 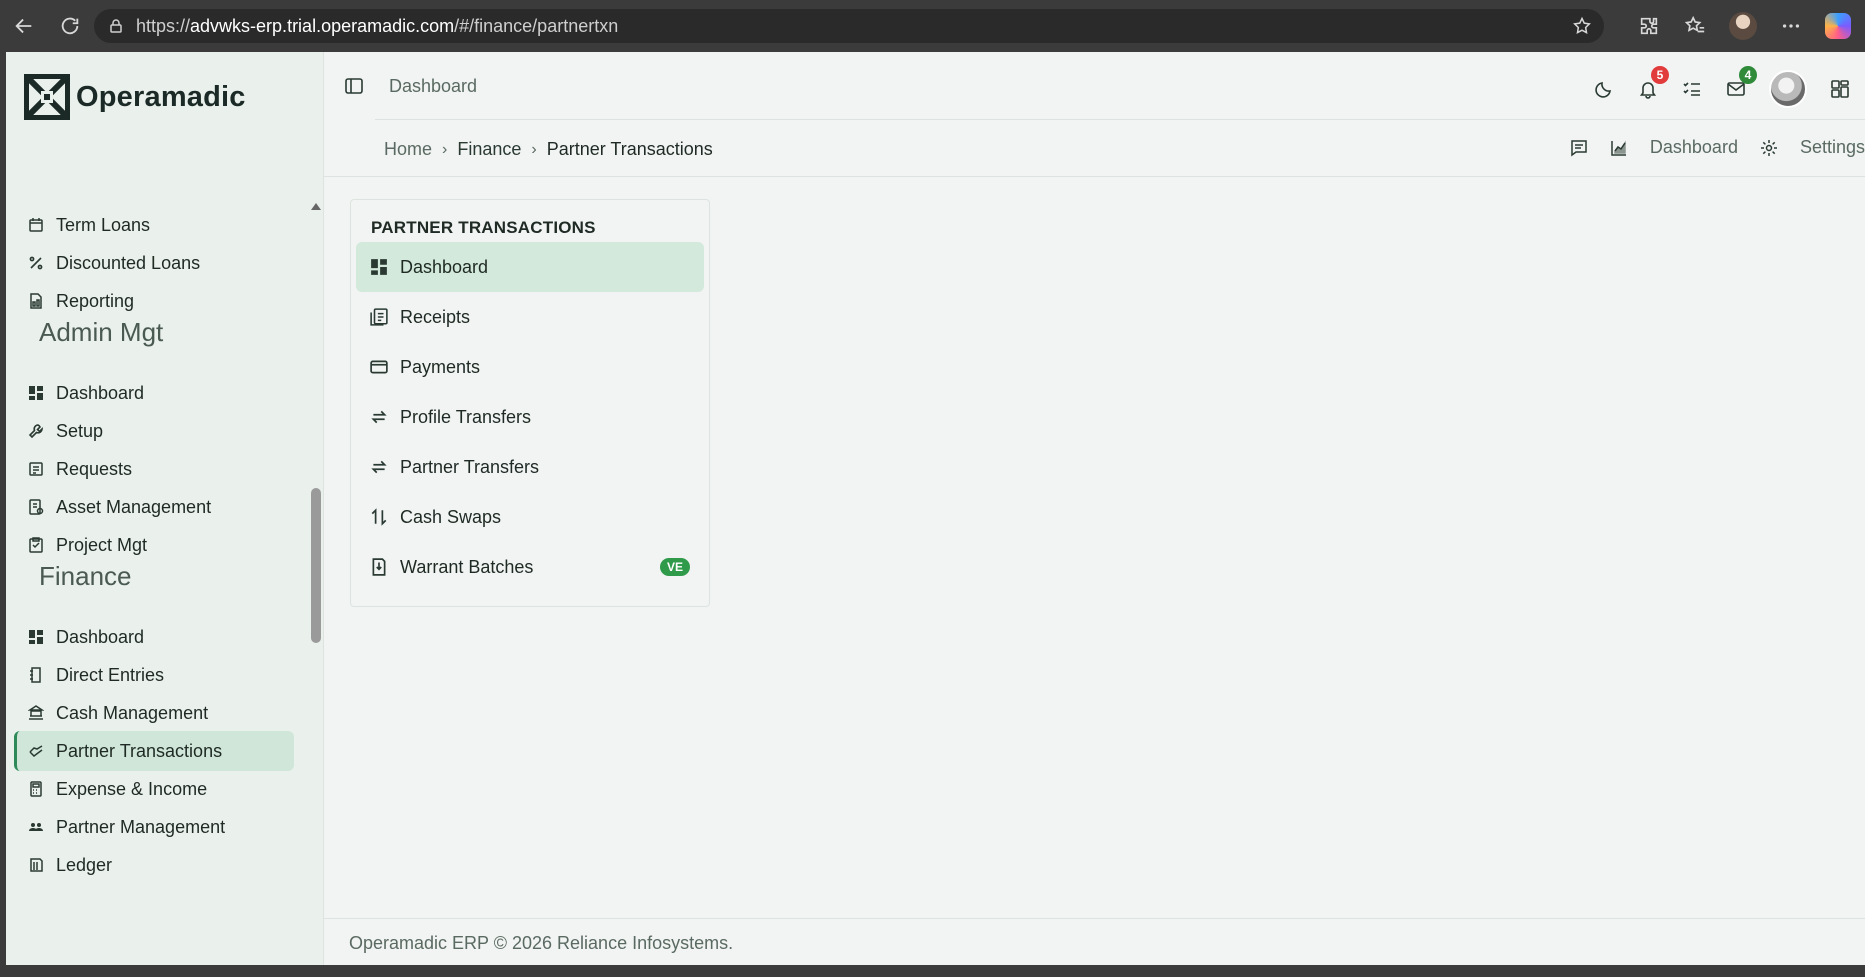 I want to click on menu-item-dashboard: Dashboard, so click(x=530, y=267).